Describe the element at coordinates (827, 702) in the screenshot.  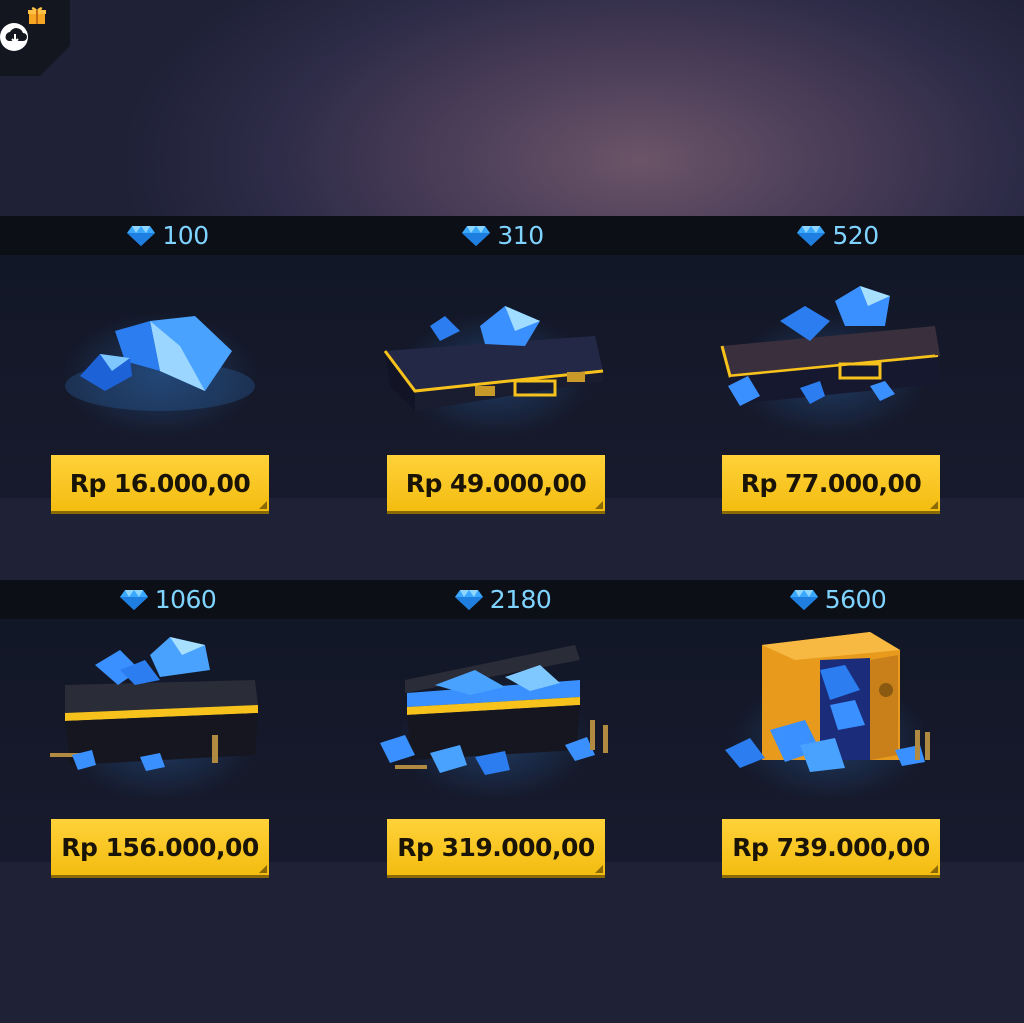
I see `vault-icon` at that location.